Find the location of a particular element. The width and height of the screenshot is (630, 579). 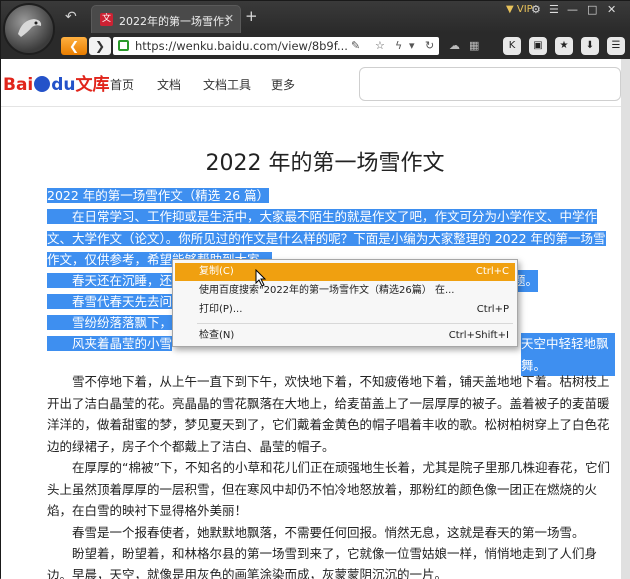

menu-item-print: 打印(P)... Ctrl+P is located at coordinates (345, 310).